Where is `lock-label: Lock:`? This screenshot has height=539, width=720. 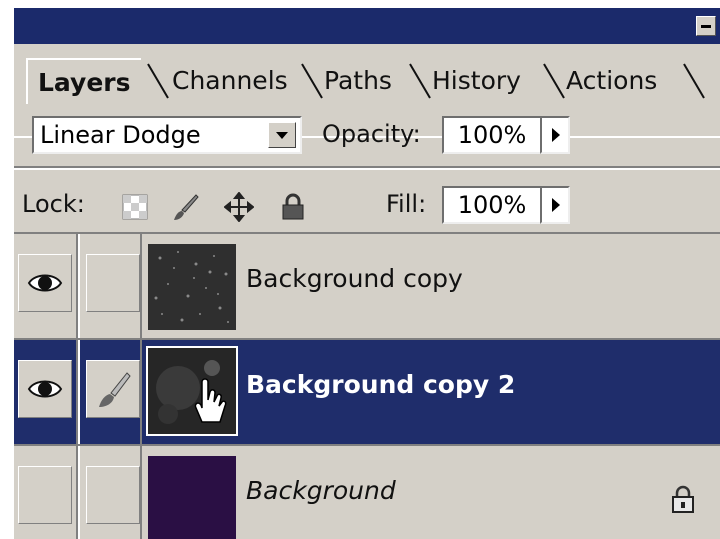 lock-label: Lock: is located at coordinates (53, 204).